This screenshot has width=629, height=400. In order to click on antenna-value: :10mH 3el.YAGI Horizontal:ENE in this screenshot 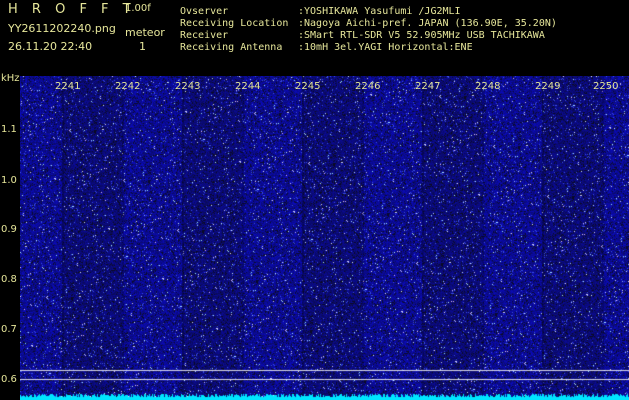, I will do `click(385, 47)`.